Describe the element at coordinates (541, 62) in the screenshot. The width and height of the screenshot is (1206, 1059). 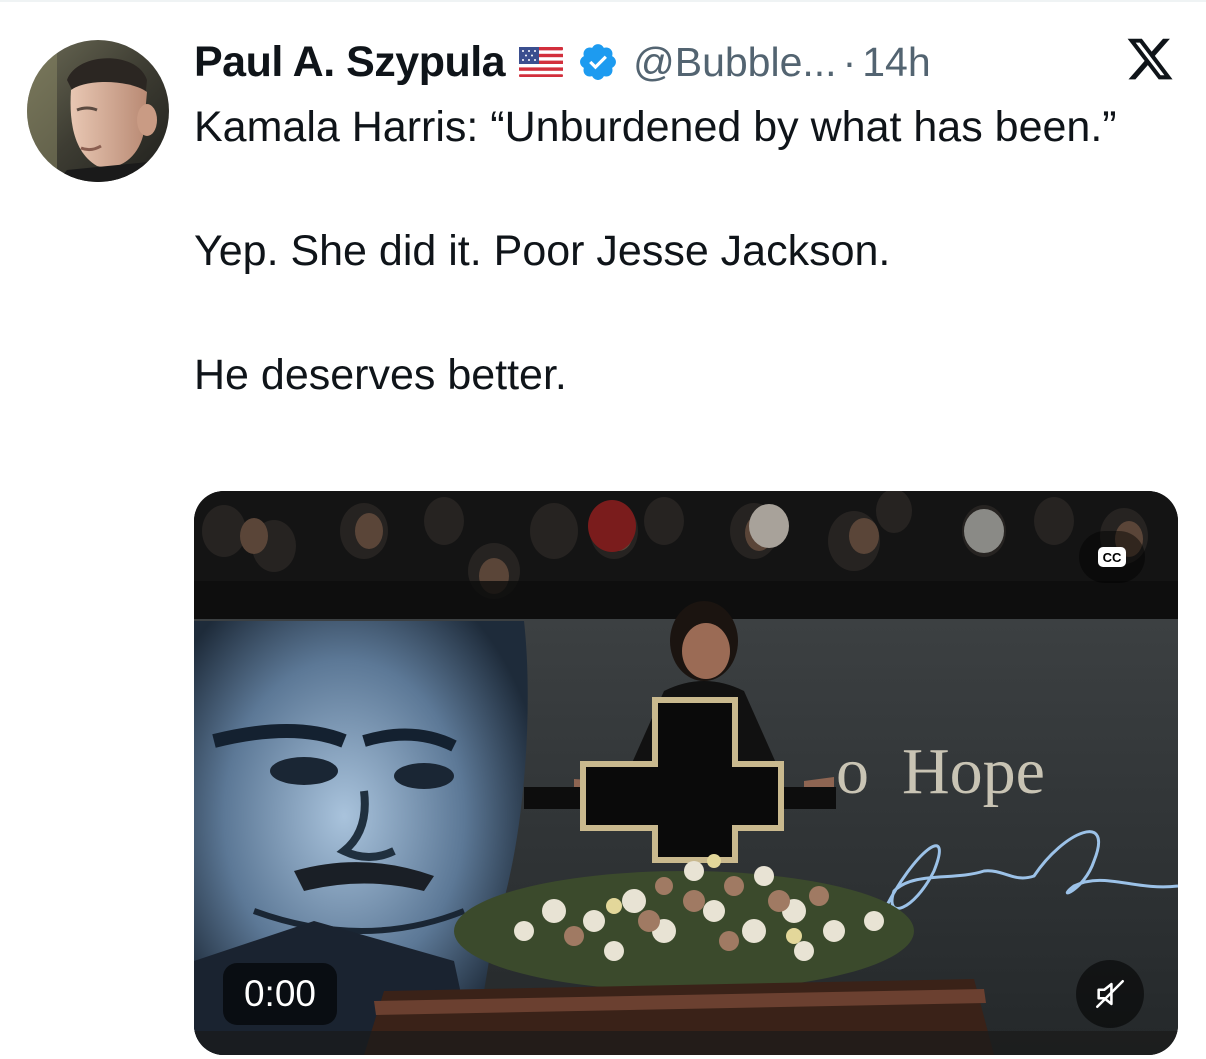
I see `us-flag-icon` at that location.